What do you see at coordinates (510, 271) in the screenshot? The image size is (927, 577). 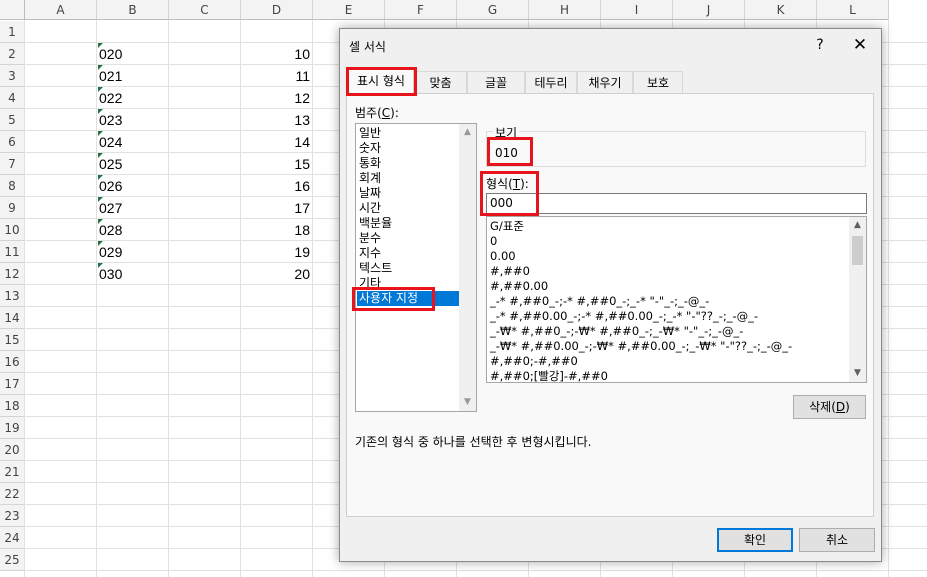 I see `format-item: #,##0` at bounding box center [510, 271].